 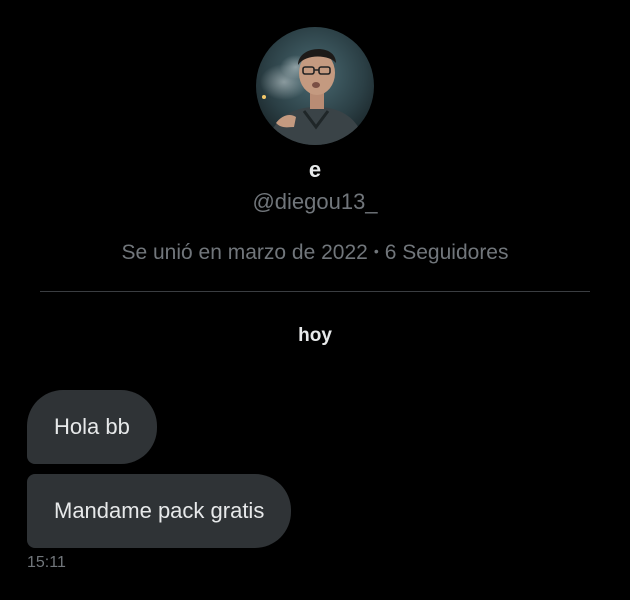 I want to click on followers-count: 6 Seguidores, so click(x=447, y=252).